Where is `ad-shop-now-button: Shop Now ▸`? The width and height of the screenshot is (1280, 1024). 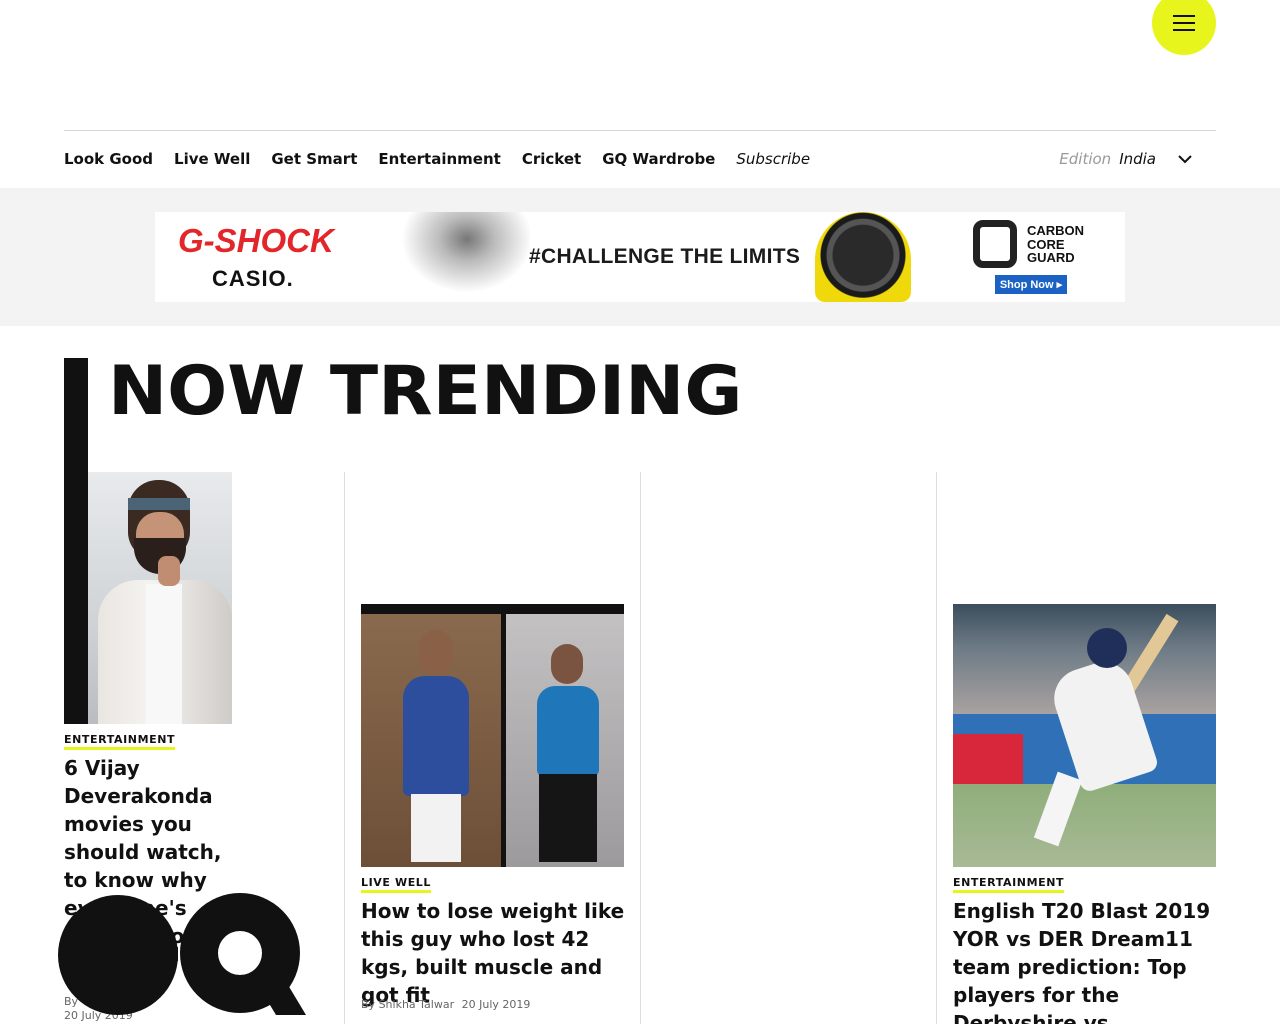
ad-shop-now-button: Shop Now ▸ is located at coordinates (1031, 284).